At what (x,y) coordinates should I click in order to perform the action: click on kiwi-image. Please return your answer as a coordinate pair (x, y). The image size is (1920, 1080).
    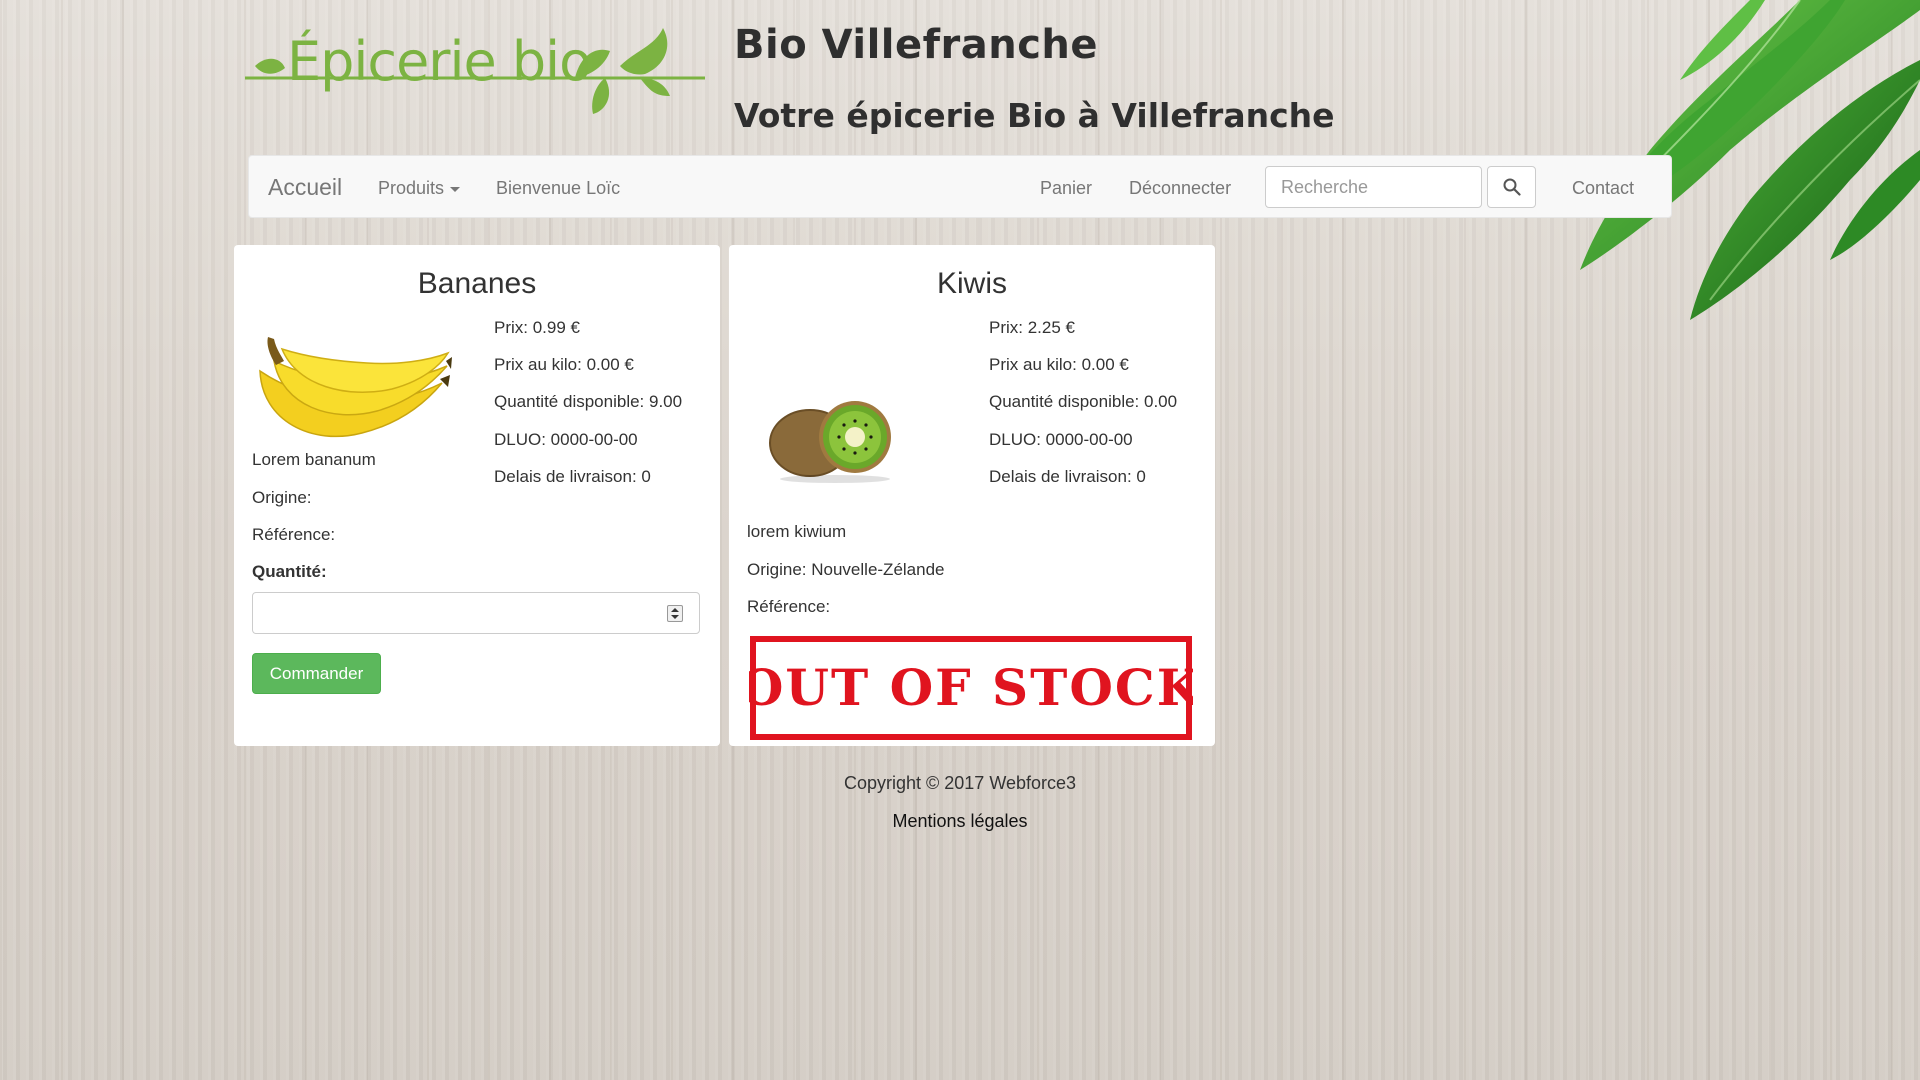
    Looking at the image, I should click on (830, 442).